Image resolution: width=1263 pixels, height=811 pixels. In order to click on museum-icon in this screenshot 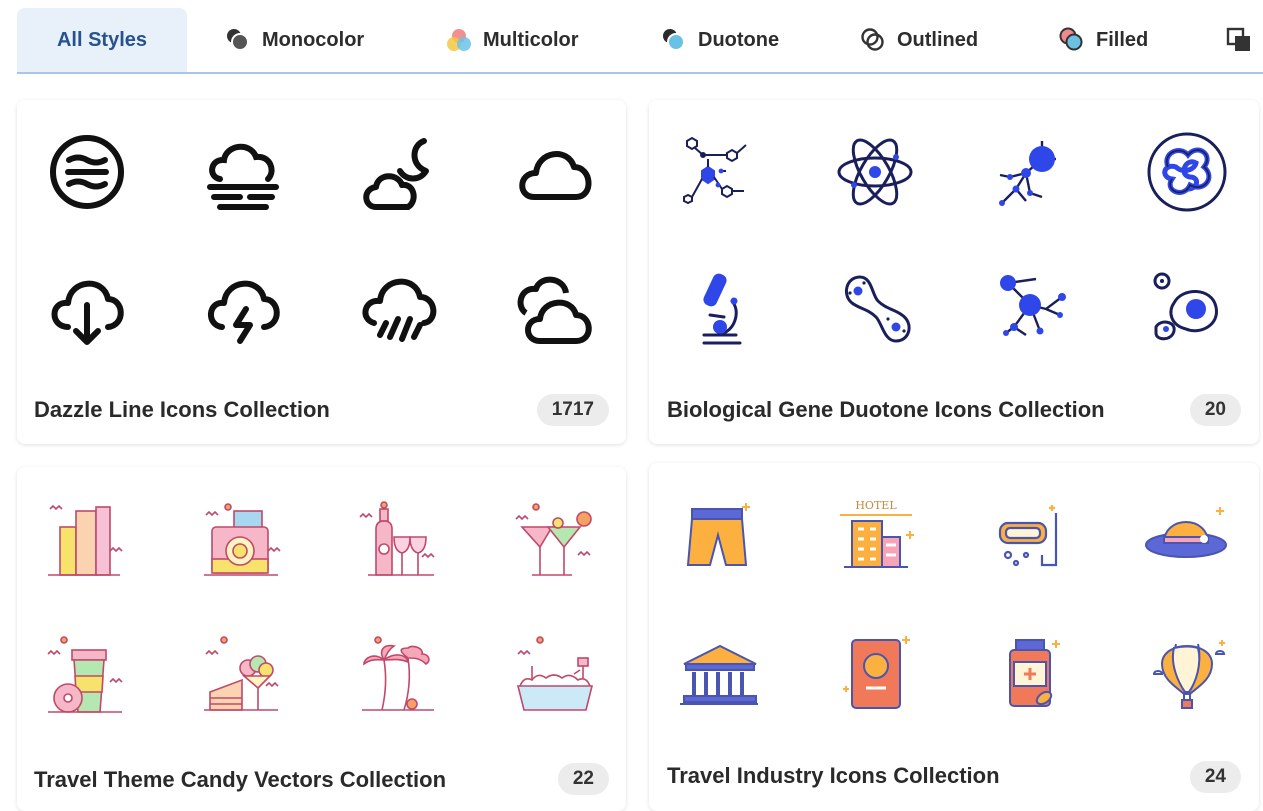, I will do `click(719, 674)`.